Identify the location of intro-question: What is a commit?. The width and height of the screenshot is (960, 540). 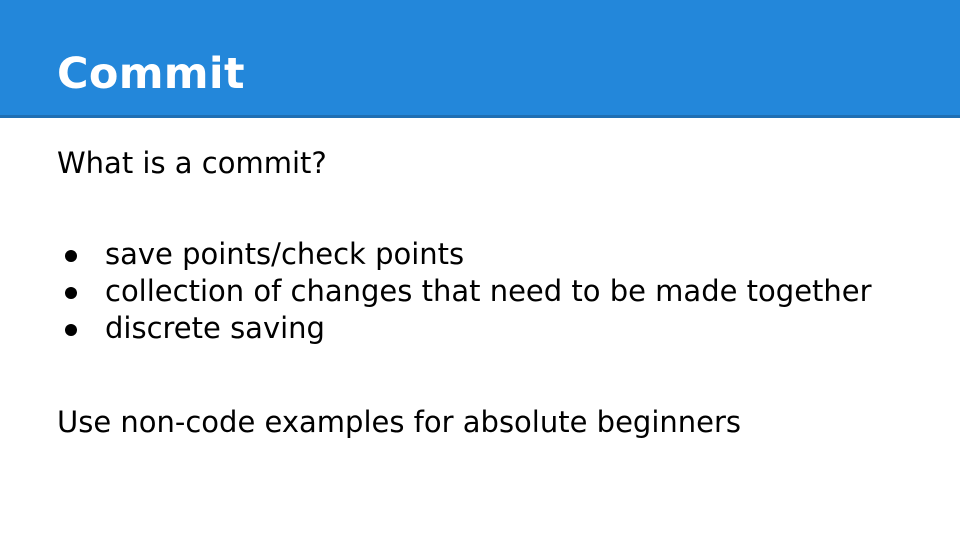
(192, 163).